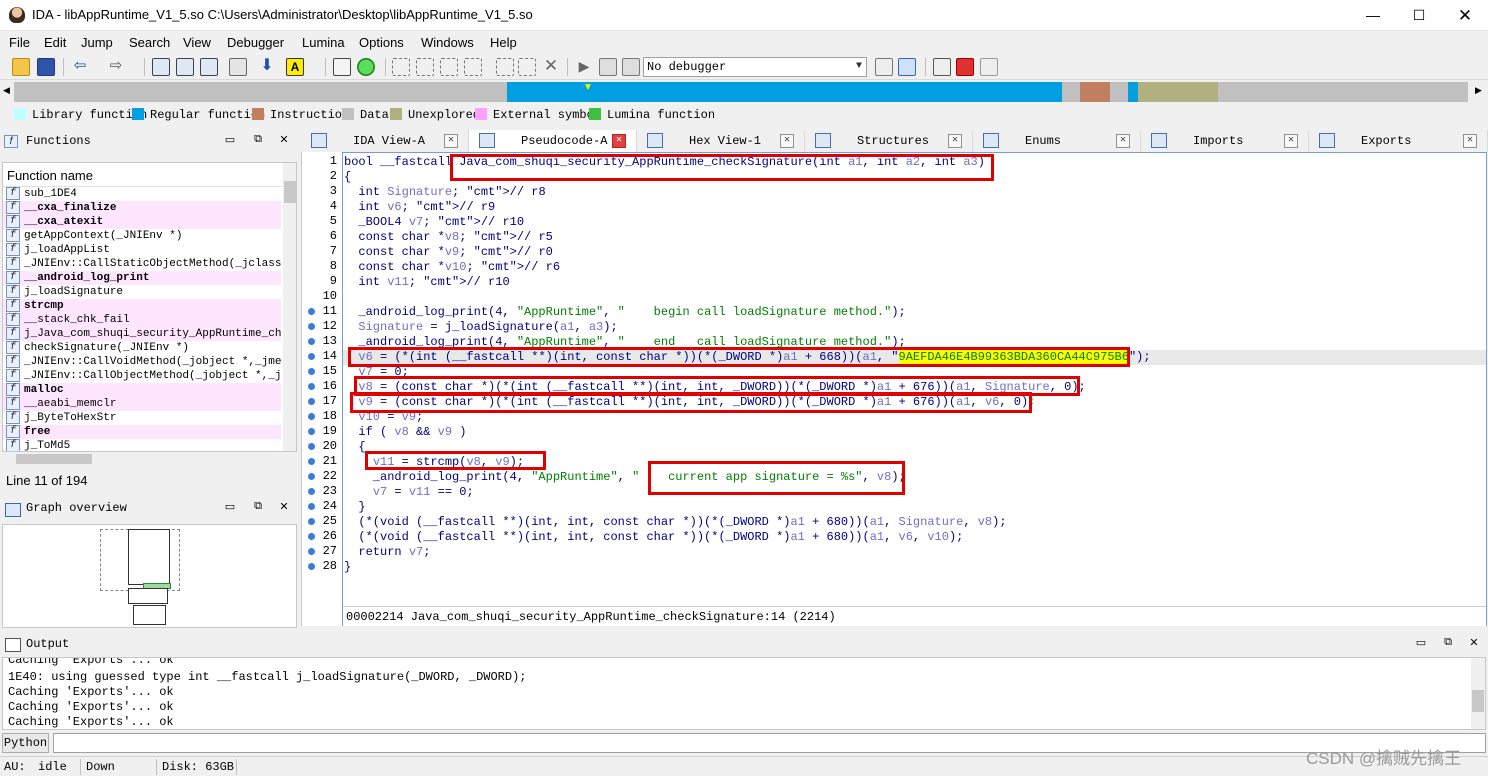 Image resolution: width=1488 pixels, height=776 pixels. Describe the element at coordinates (755, 67) in the screenshot. I see `debugger-select: No debugger ▼` at that location.